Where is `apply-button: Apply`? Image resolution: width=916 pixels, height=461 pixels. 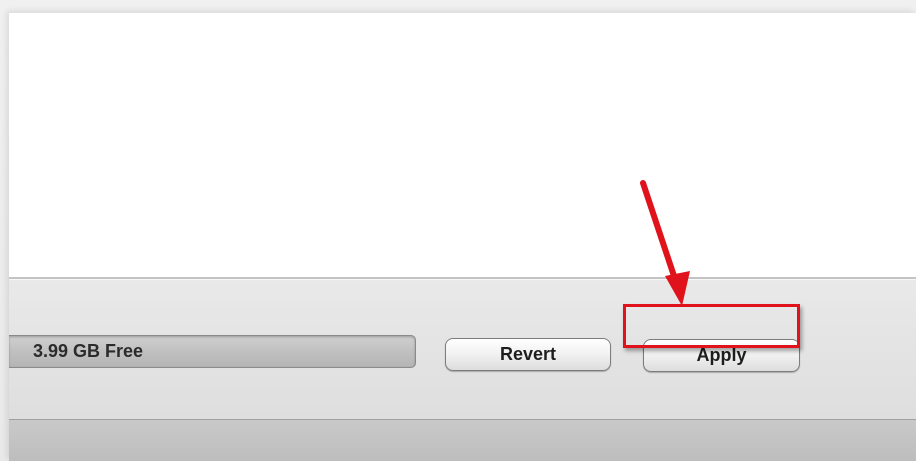 apply-button: Apply is located at coordinates (721, 355).